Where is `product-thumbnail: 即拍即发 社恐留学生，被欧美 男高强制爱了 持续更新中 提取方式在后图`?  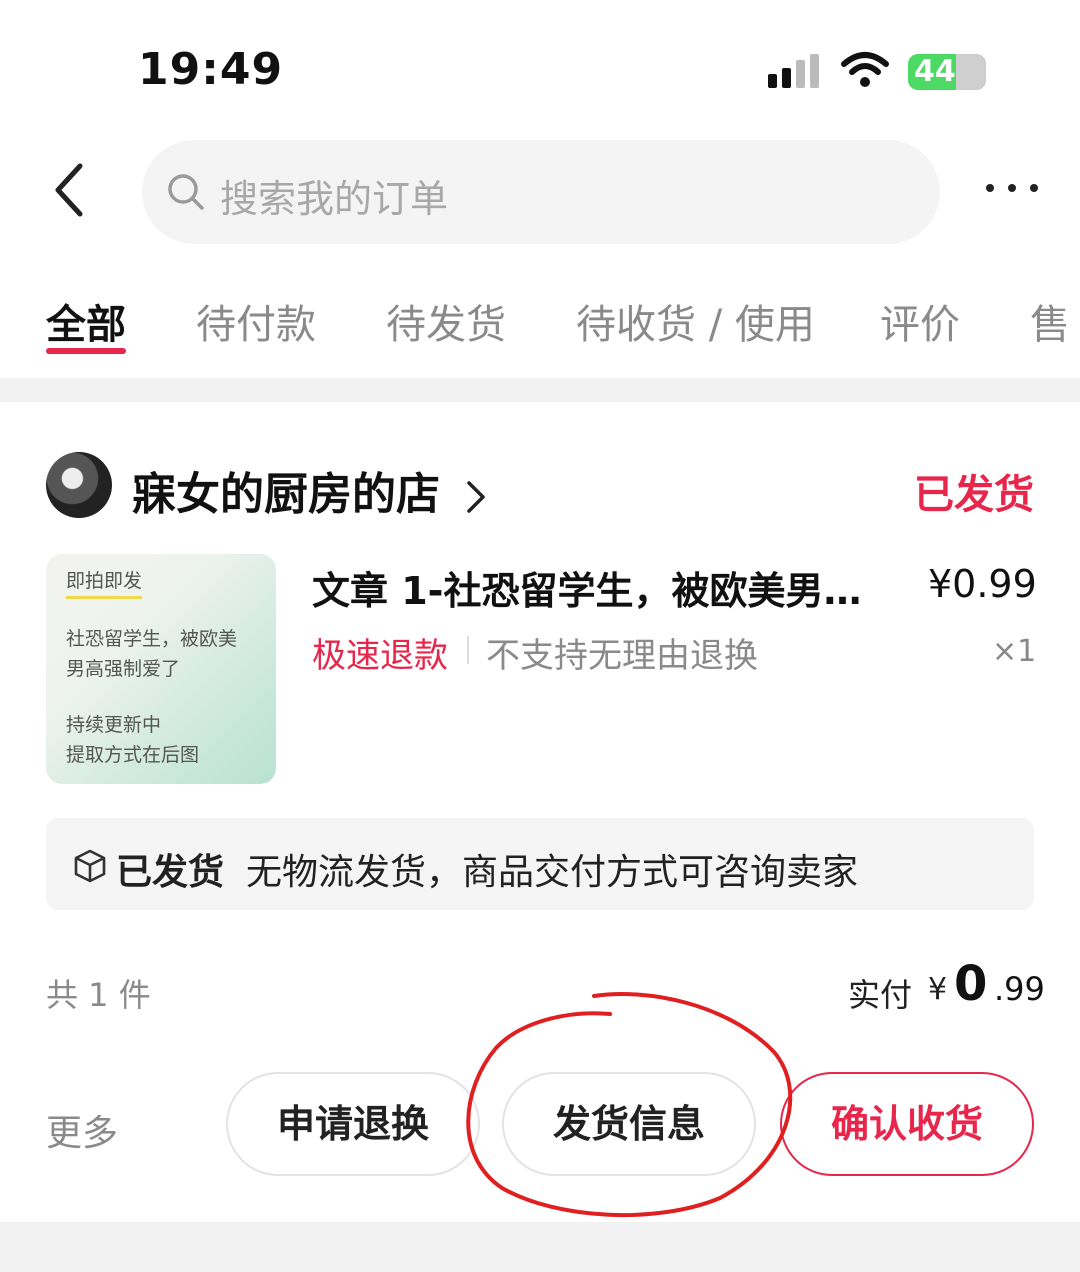 product-thumbnail: 即拍即发 社恐留学生，被欧美 男高强制爱了 持续更新中 提取方式在后图 is located at coordinates (161, 669).